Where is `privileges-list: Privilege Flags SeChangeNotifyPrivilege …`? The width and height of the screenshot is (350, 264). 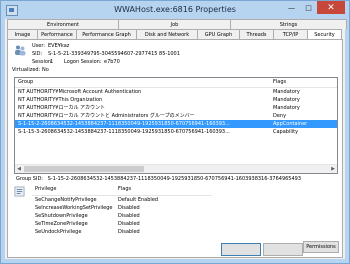
privileges-list: Privilege Flags SeChangeNotifyPrivilege … is located at coordinates (122, 211).